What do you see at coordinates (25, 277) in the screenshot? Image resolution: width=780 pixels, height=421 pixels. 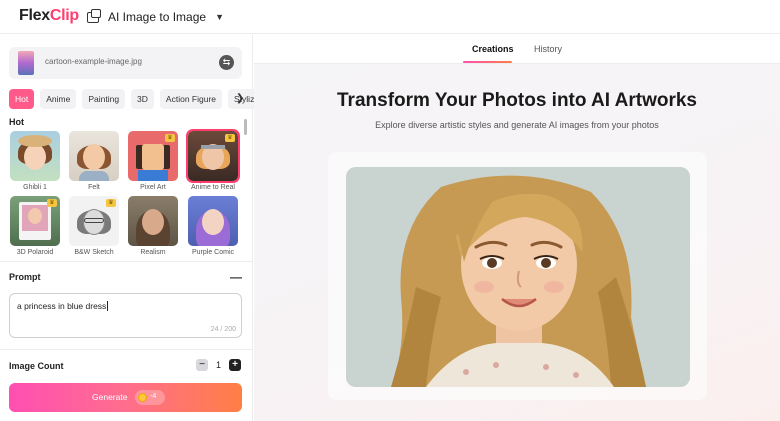 I see `prompt-label: Prompt` at bounding box center [25, 277].